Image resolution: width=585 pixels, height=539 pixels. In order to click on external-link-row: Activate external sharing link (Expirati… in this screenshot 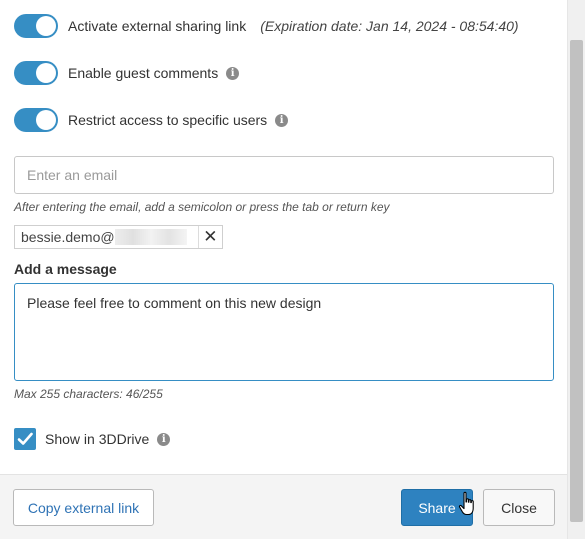, I will do `click(266, 26)`.